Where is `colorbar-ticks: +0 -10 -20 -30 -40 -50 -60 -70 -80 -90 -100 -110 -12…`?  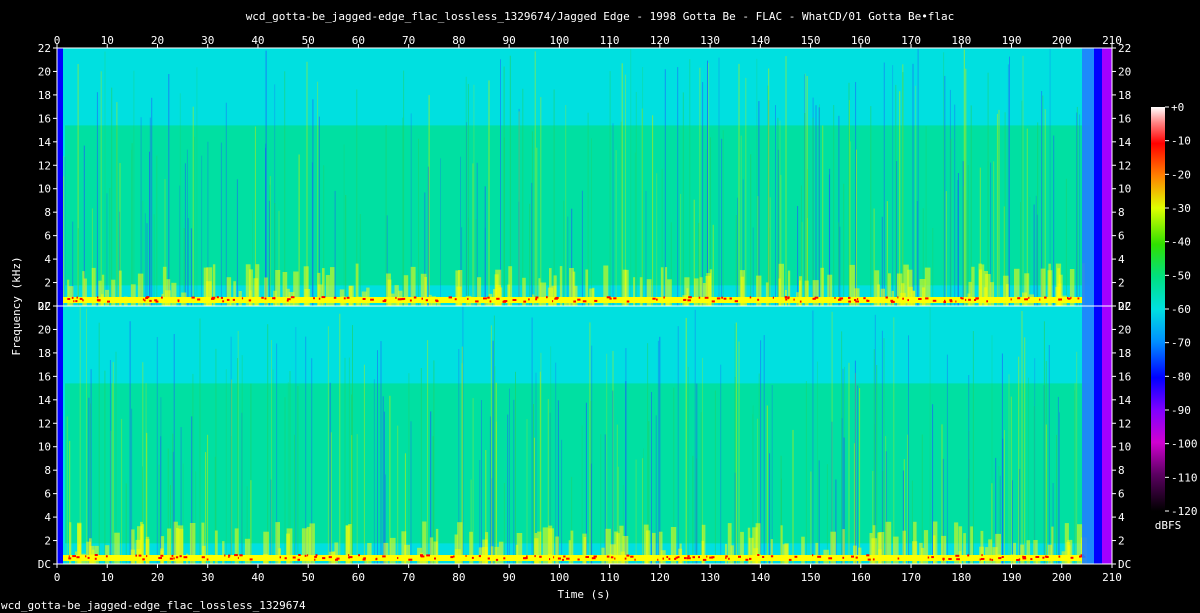
colorbar-ticks: +0 -10 -20 -30 -40 -50 -60 -70 -80 -90 -100 -110 -12… is located at coordinates (1181, 309).